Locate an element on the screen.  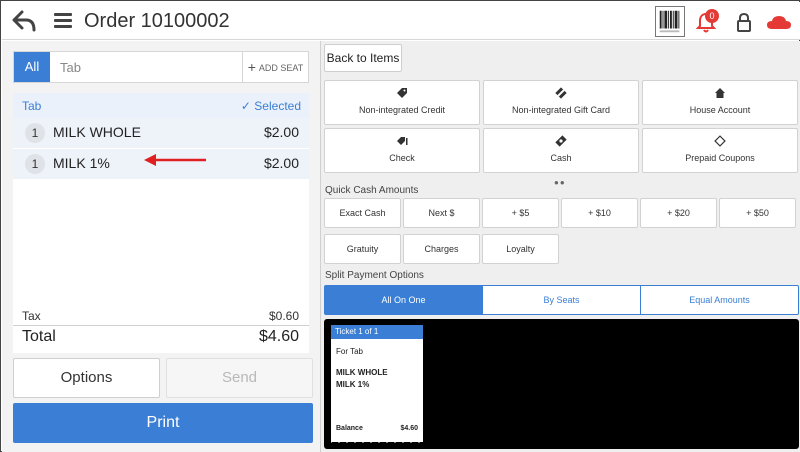
ticket-balance-value: $4.60 is located at coordinates (409, 428).